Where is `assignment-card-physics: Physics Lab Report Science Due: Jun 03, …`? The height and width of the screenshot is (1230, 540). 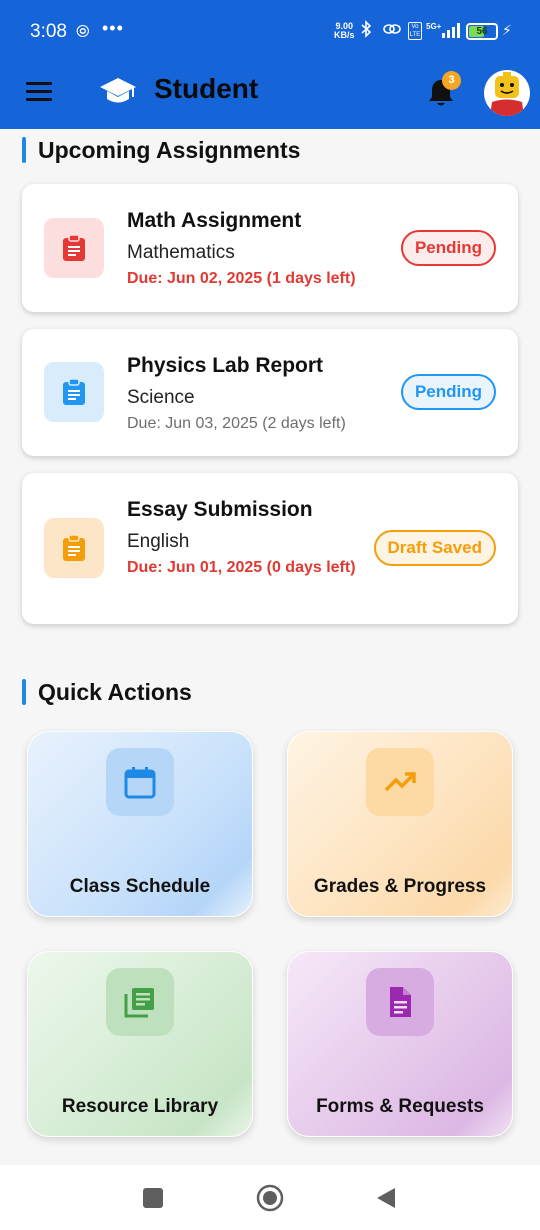
assignment-card-physics: Physics Lab Report Science Due: Jun 03, … is located at coordinates (270, 392).